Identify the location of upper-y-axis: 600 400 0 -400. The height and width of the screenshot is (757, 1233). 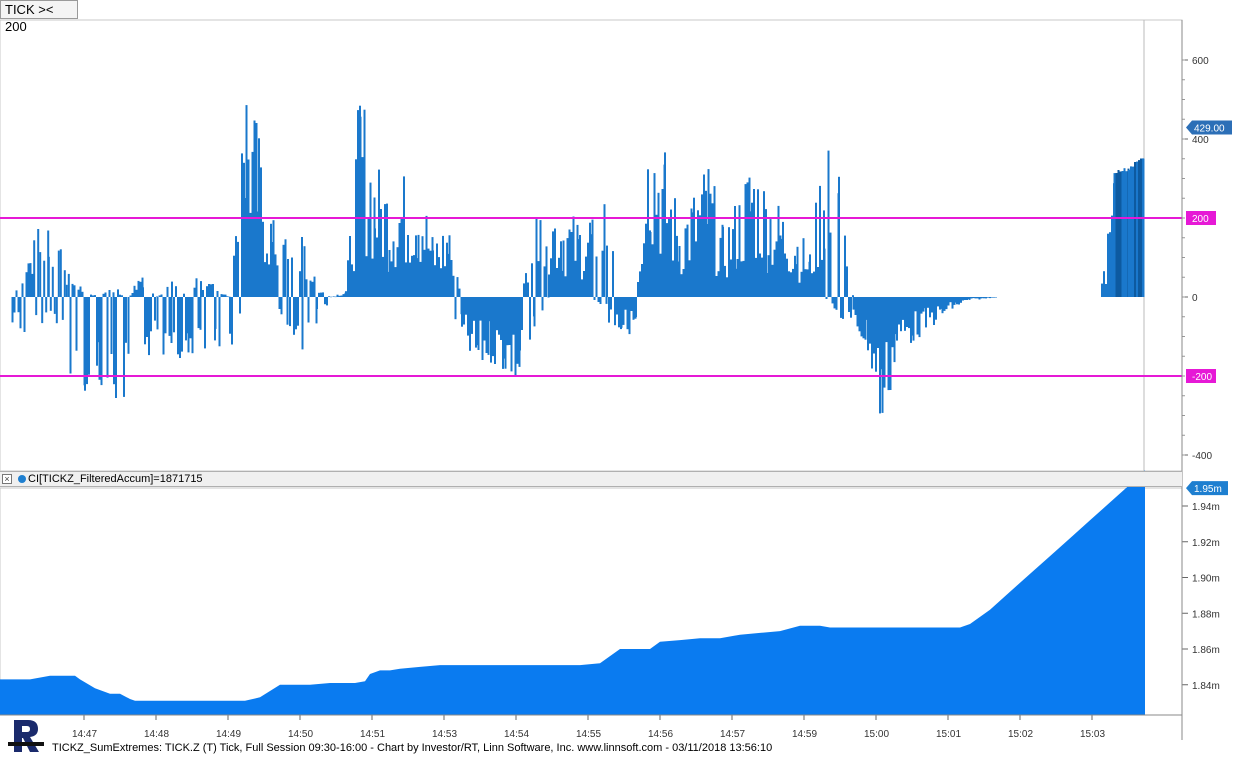
(1197, 259).